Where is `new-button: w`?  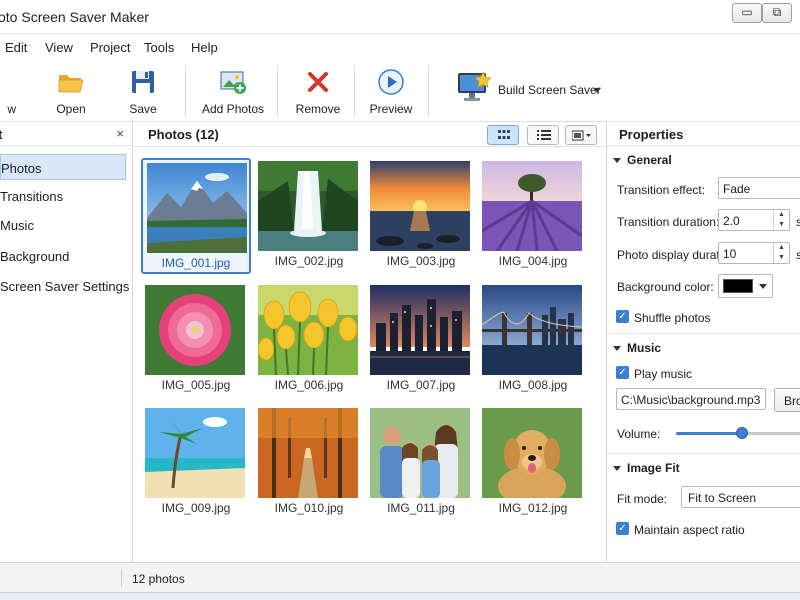
new-button: w is located at coordinates (8, 92).